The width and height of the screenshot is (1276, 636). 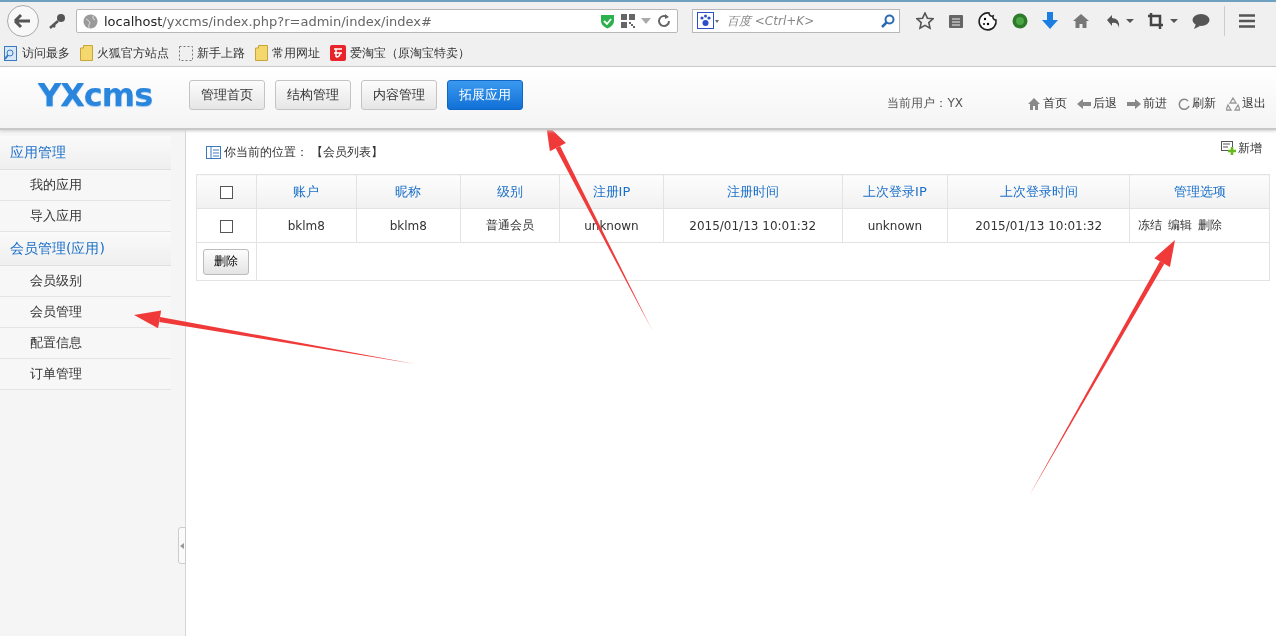 I want to click on nav-tab: 管理首页, so click(x=227, y=94).